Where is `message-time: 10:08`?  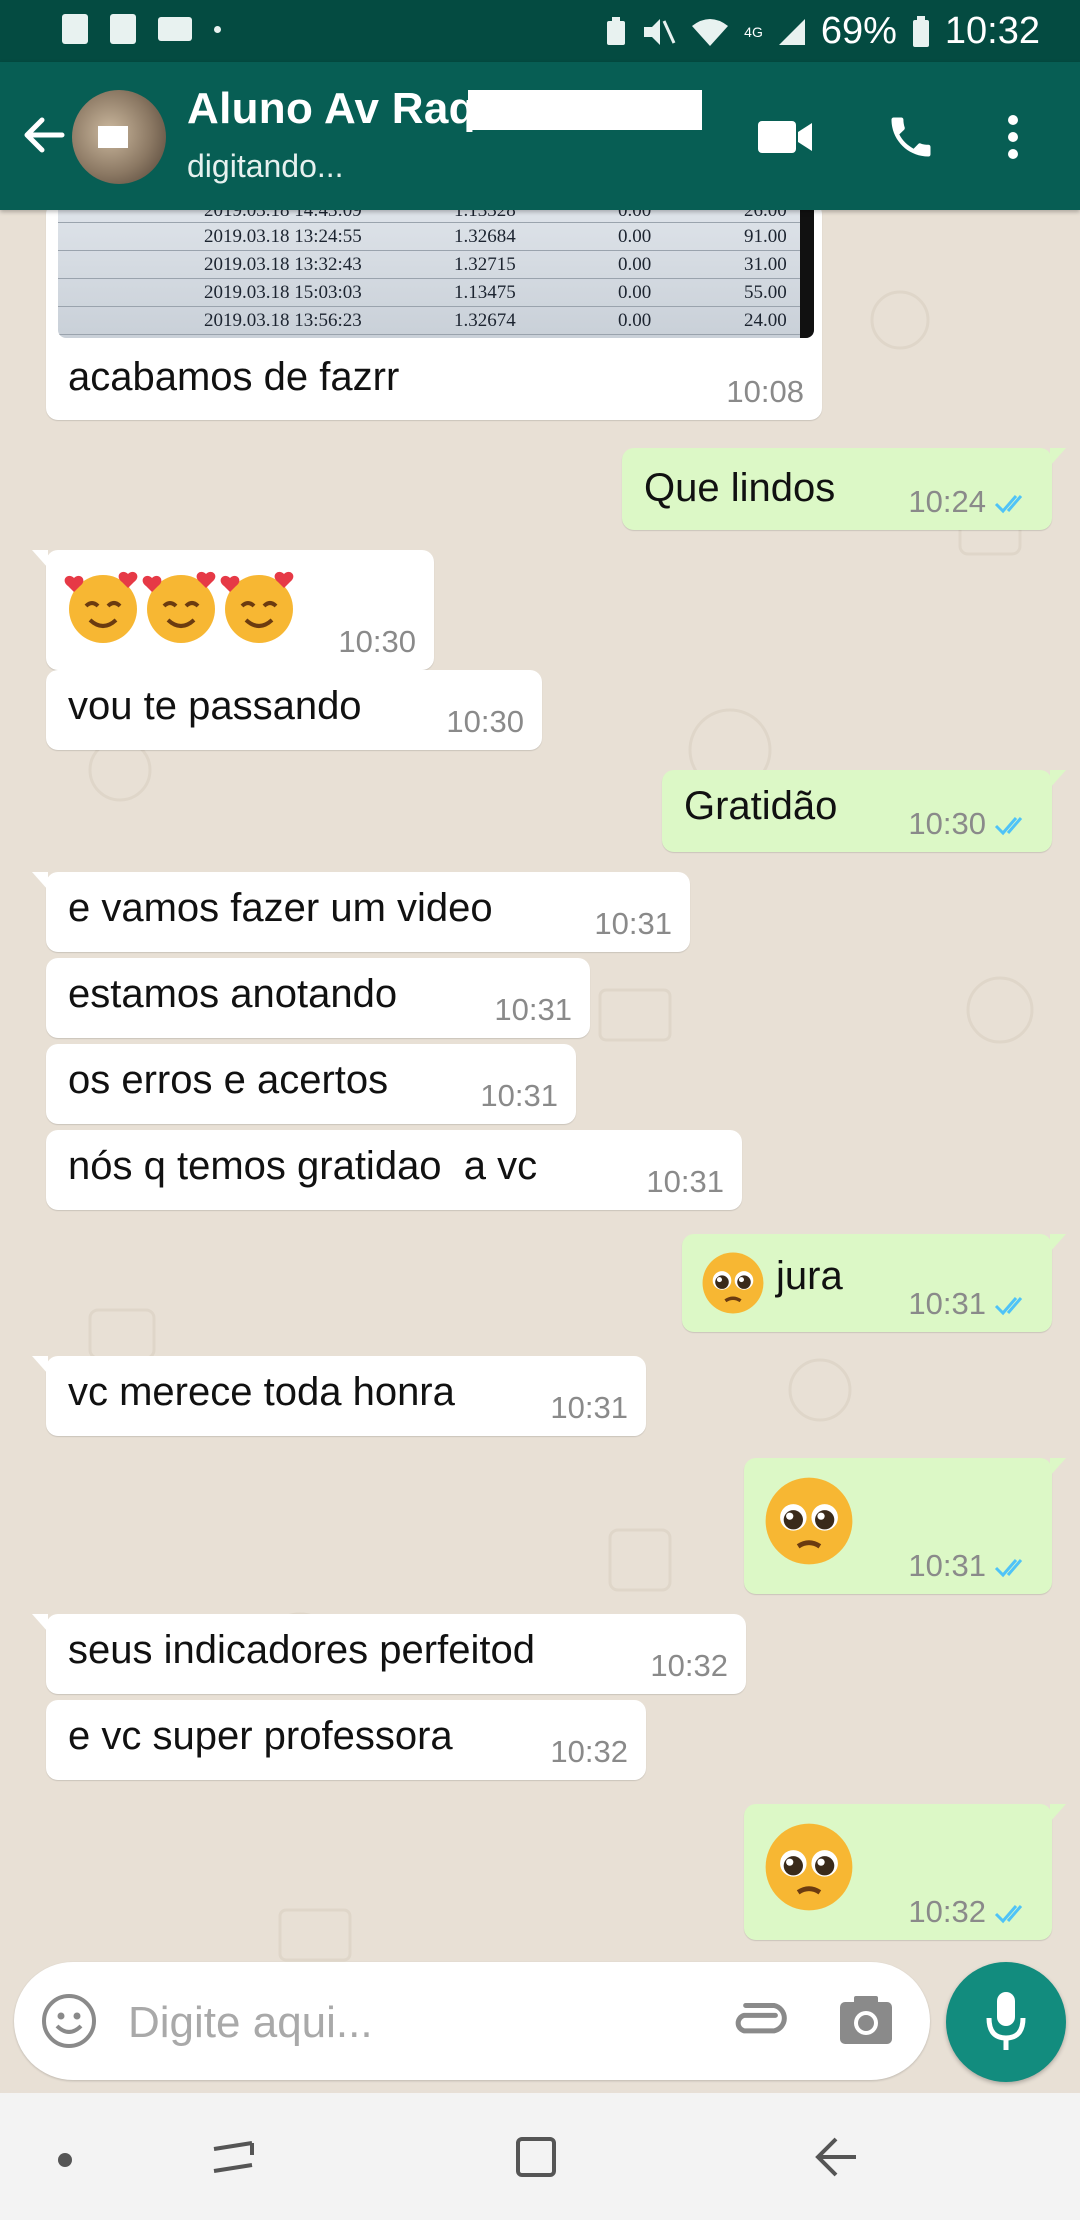
message-time: 10:08 is located at coordinates (765, 391).